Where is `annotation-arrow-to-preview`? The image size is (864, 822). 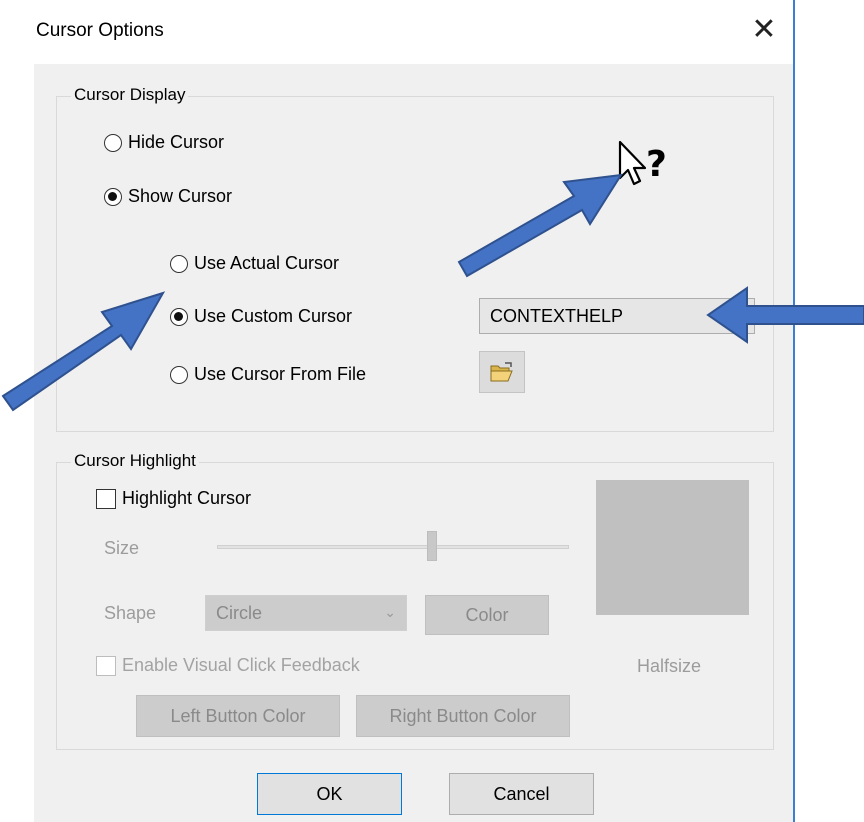 annotation-arrow-to-preview is located at coordinates (540, 225).